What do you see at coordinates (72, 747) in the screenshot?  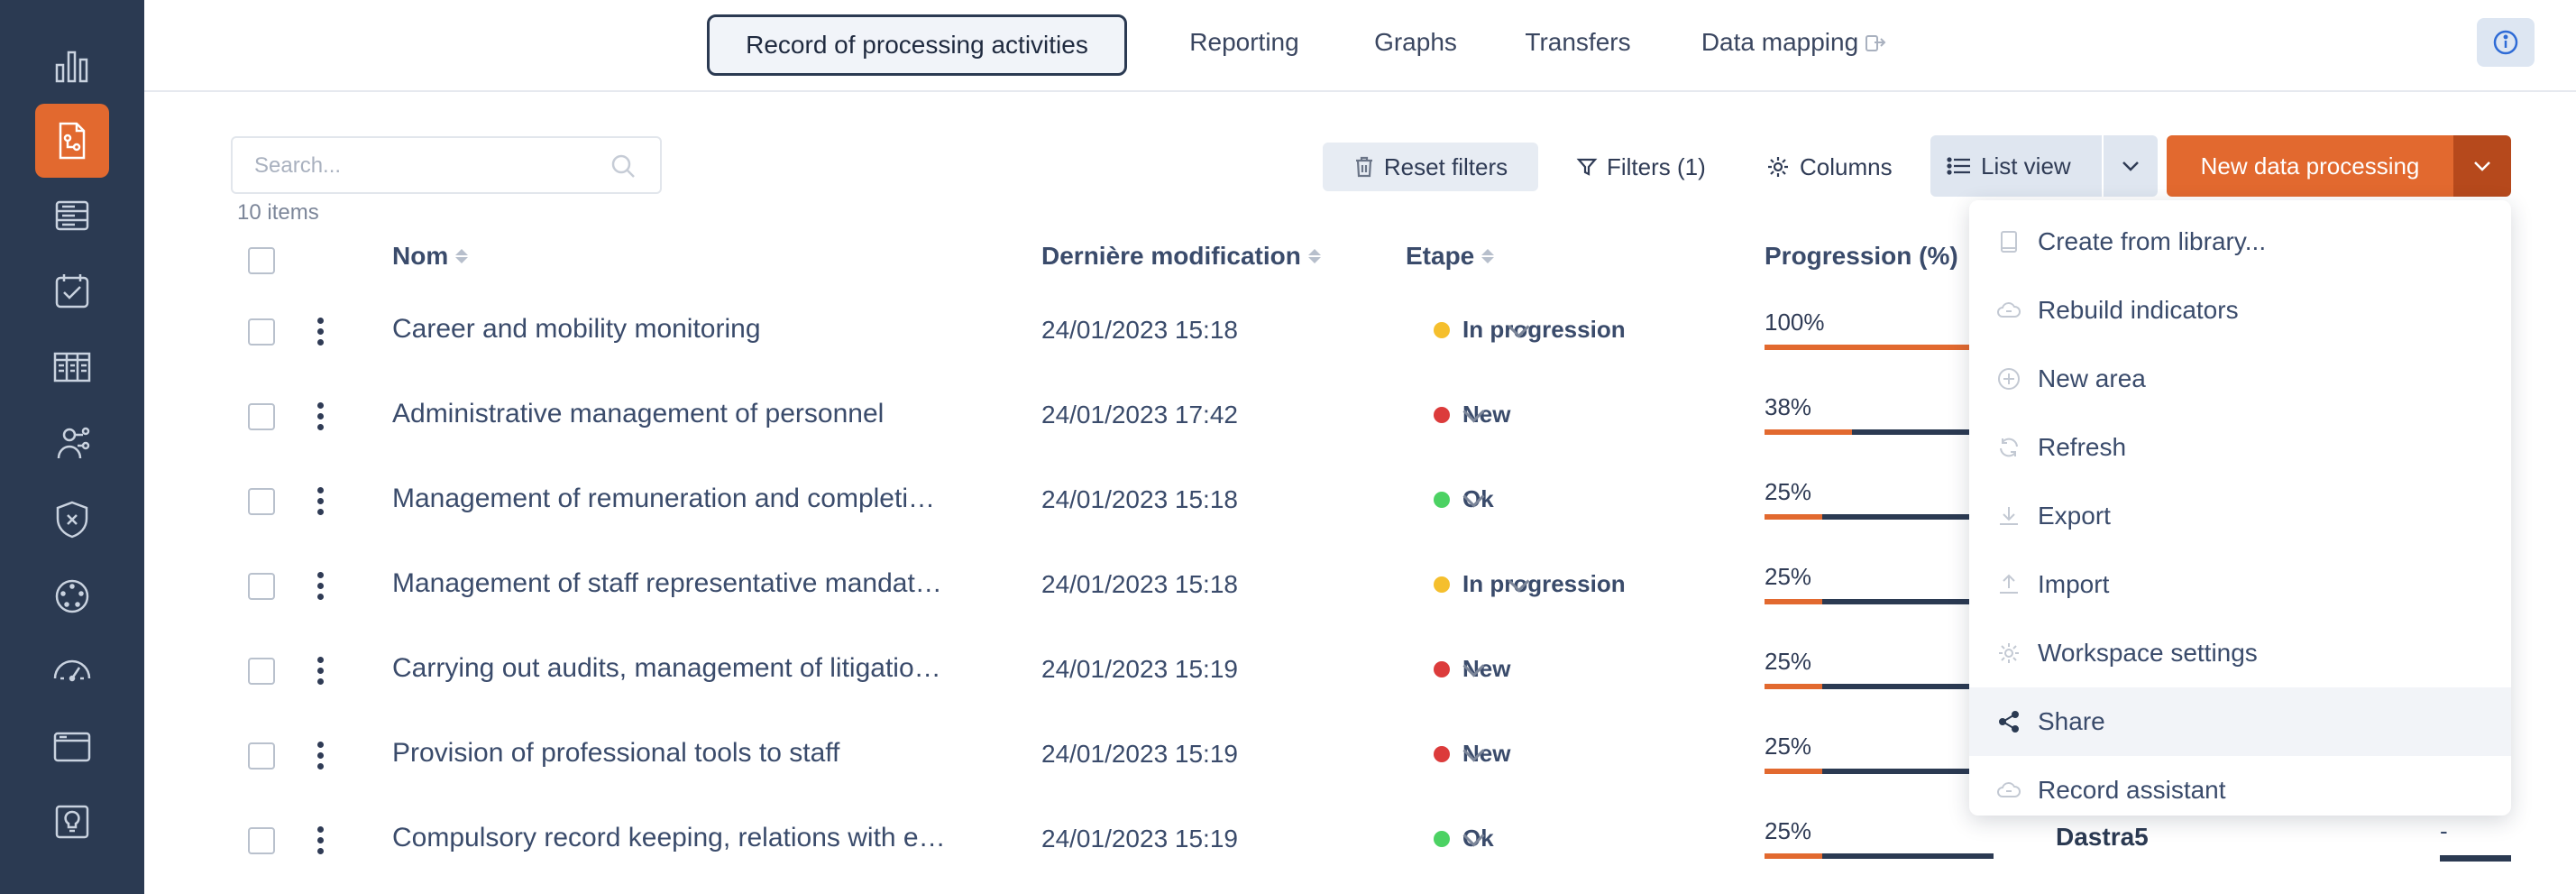 I see `sidebar-item-documents` at bounding box center [72, 747].